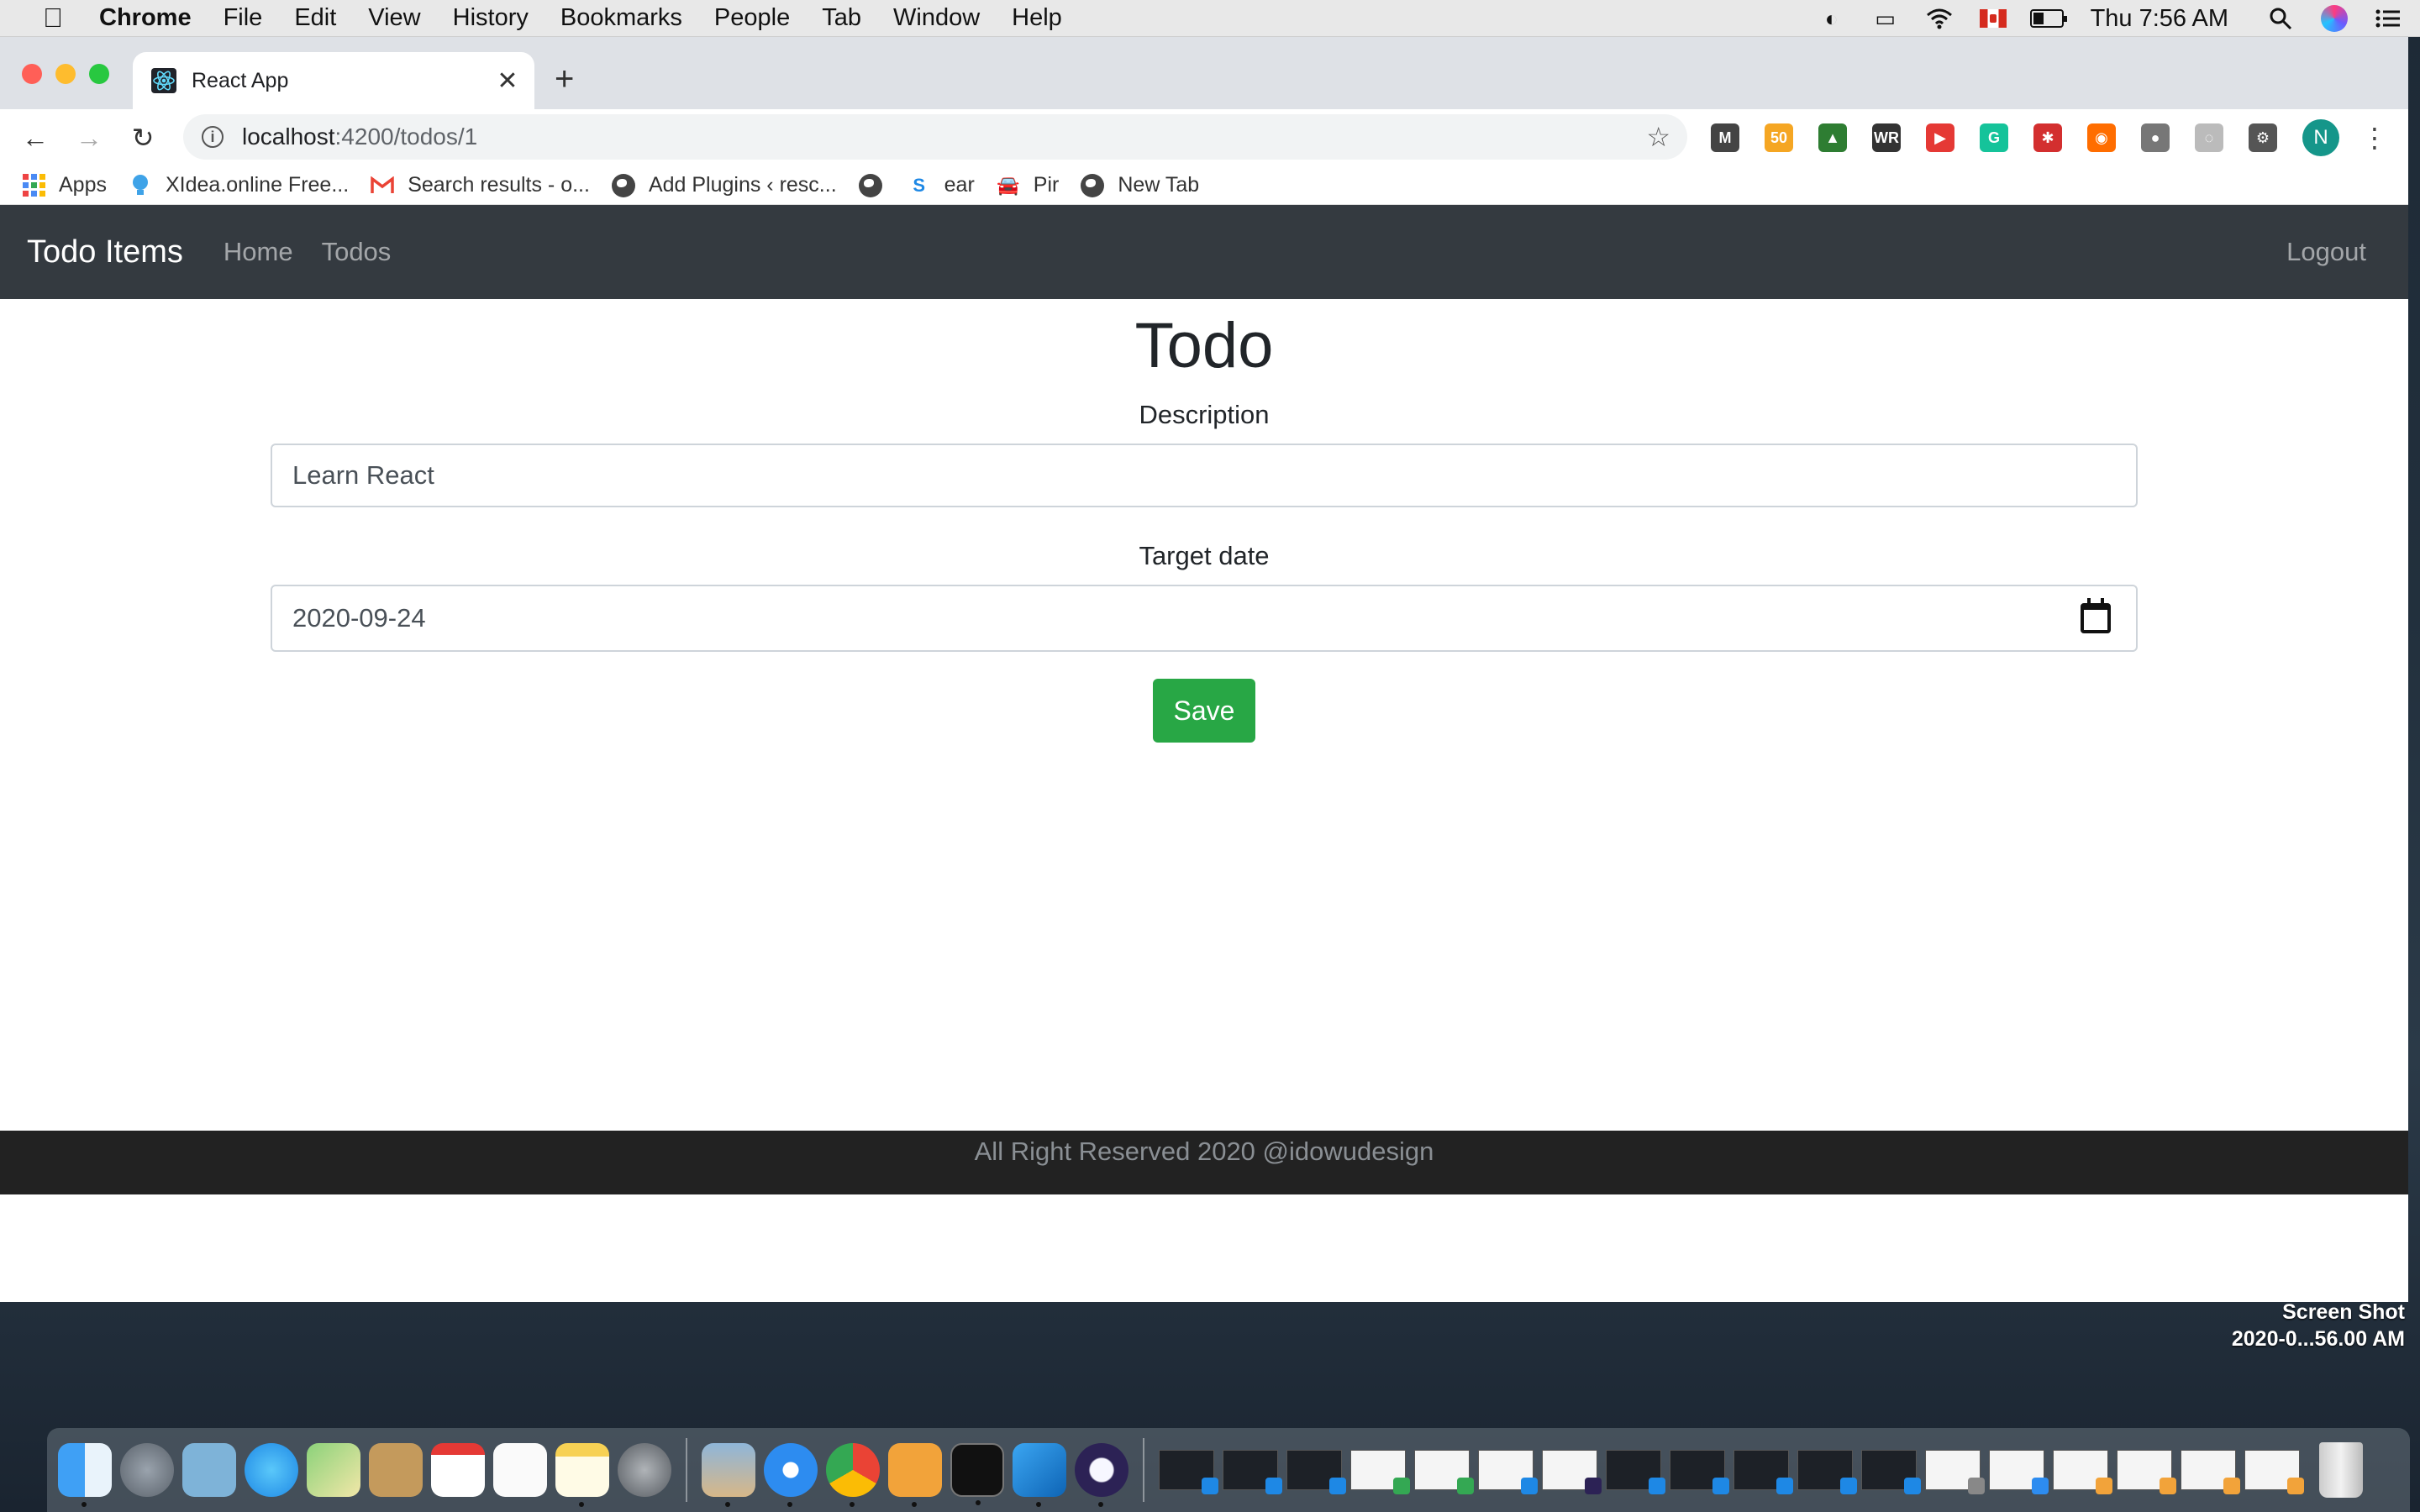  I want to click on chrome-icon, so click(853, 1475).